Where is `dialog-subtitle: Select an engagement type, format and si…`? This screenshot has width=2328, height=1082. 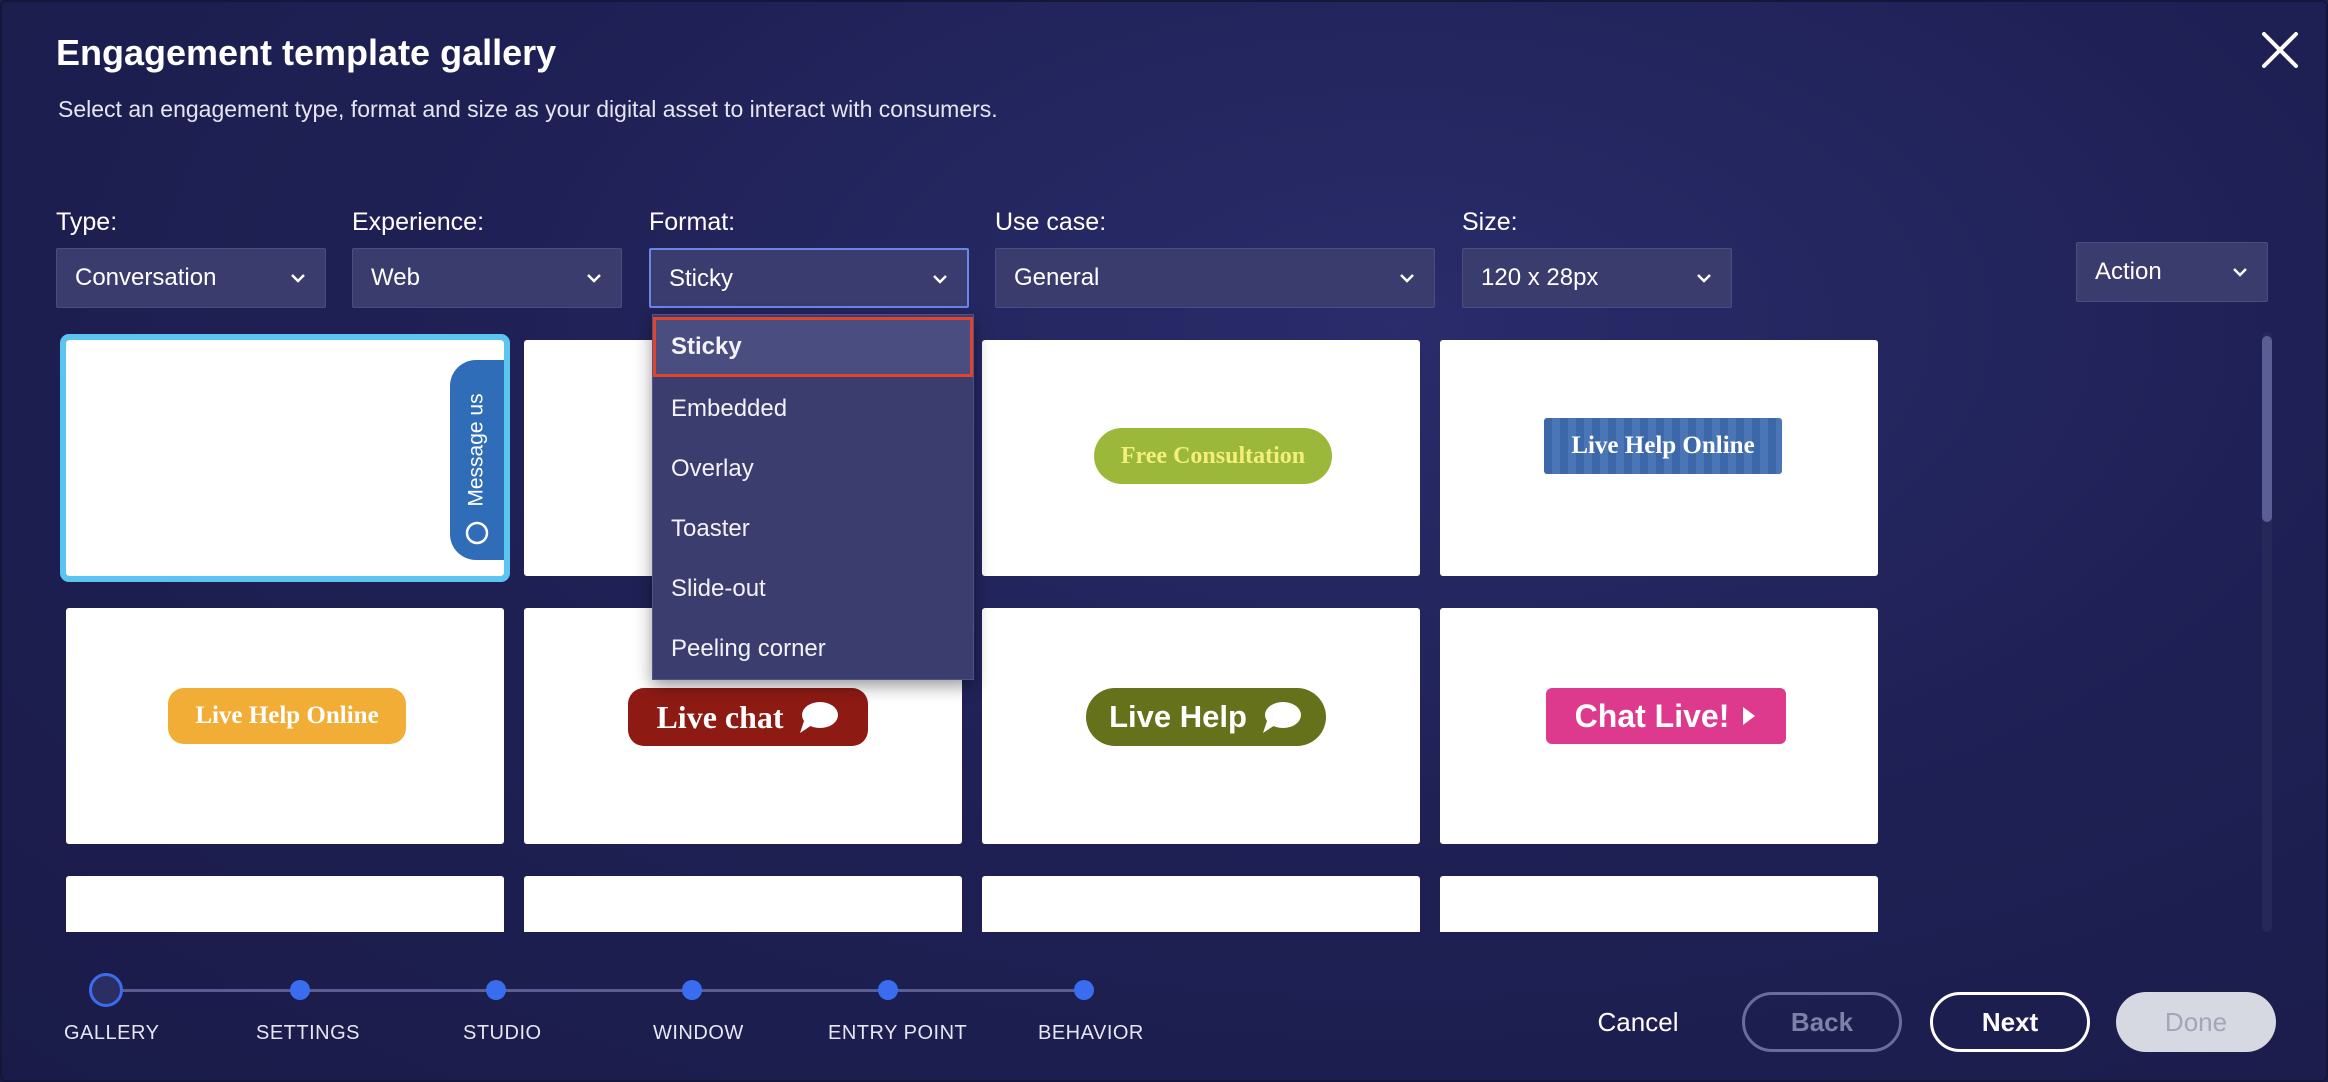
dialog-subtitle: Select an engagement type, format and si… is located at coordinates (528, 109).